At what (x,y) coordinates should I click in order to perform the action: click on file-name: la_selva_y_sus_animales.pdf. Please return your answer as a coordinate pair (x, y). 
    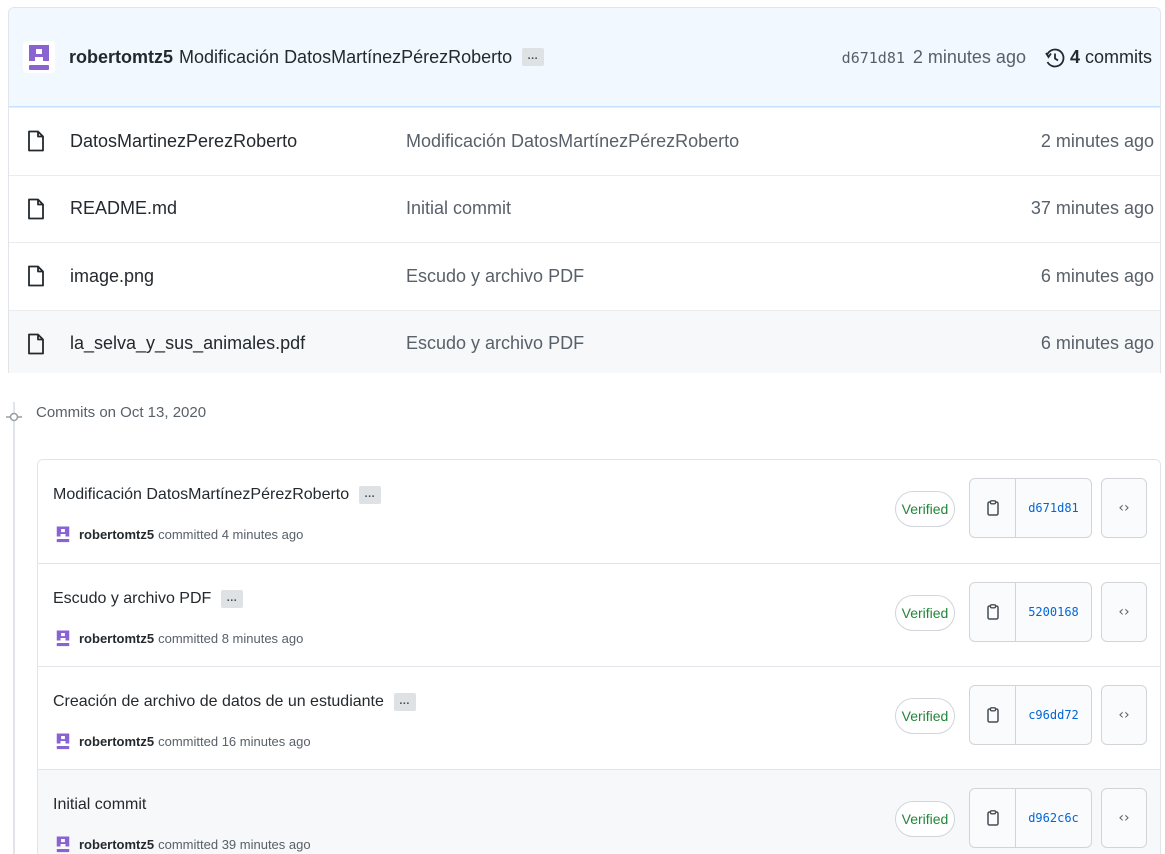
    Looking at the image, I should click on (187, 343).